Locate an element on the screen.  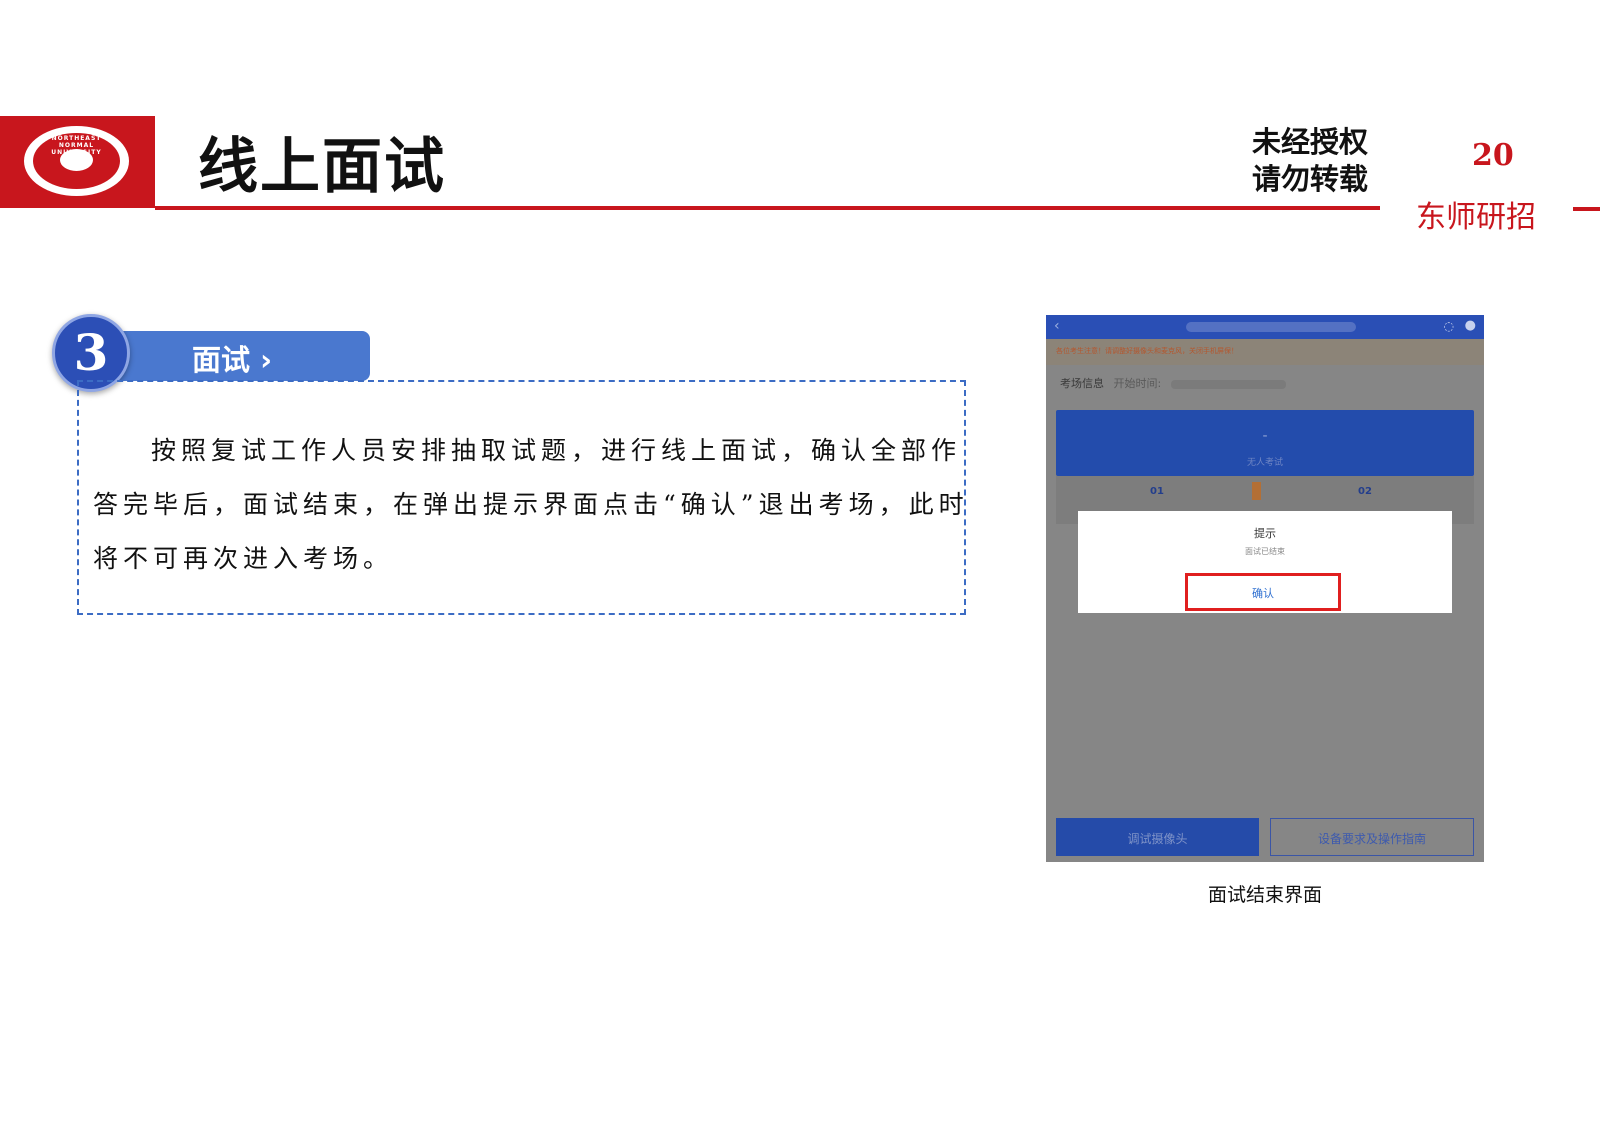
step-number: 3 is located at coordinates (91, 352).